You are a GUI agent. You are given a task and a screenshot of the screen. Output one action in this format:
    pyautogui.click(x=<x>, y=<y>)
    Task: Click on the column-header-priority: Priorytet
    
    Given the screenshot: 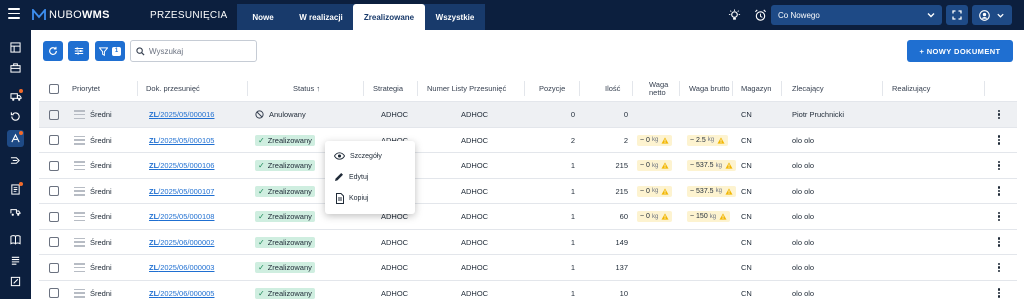 What is the action you would take?
    pyautogui.click(x=86, y=88)
    